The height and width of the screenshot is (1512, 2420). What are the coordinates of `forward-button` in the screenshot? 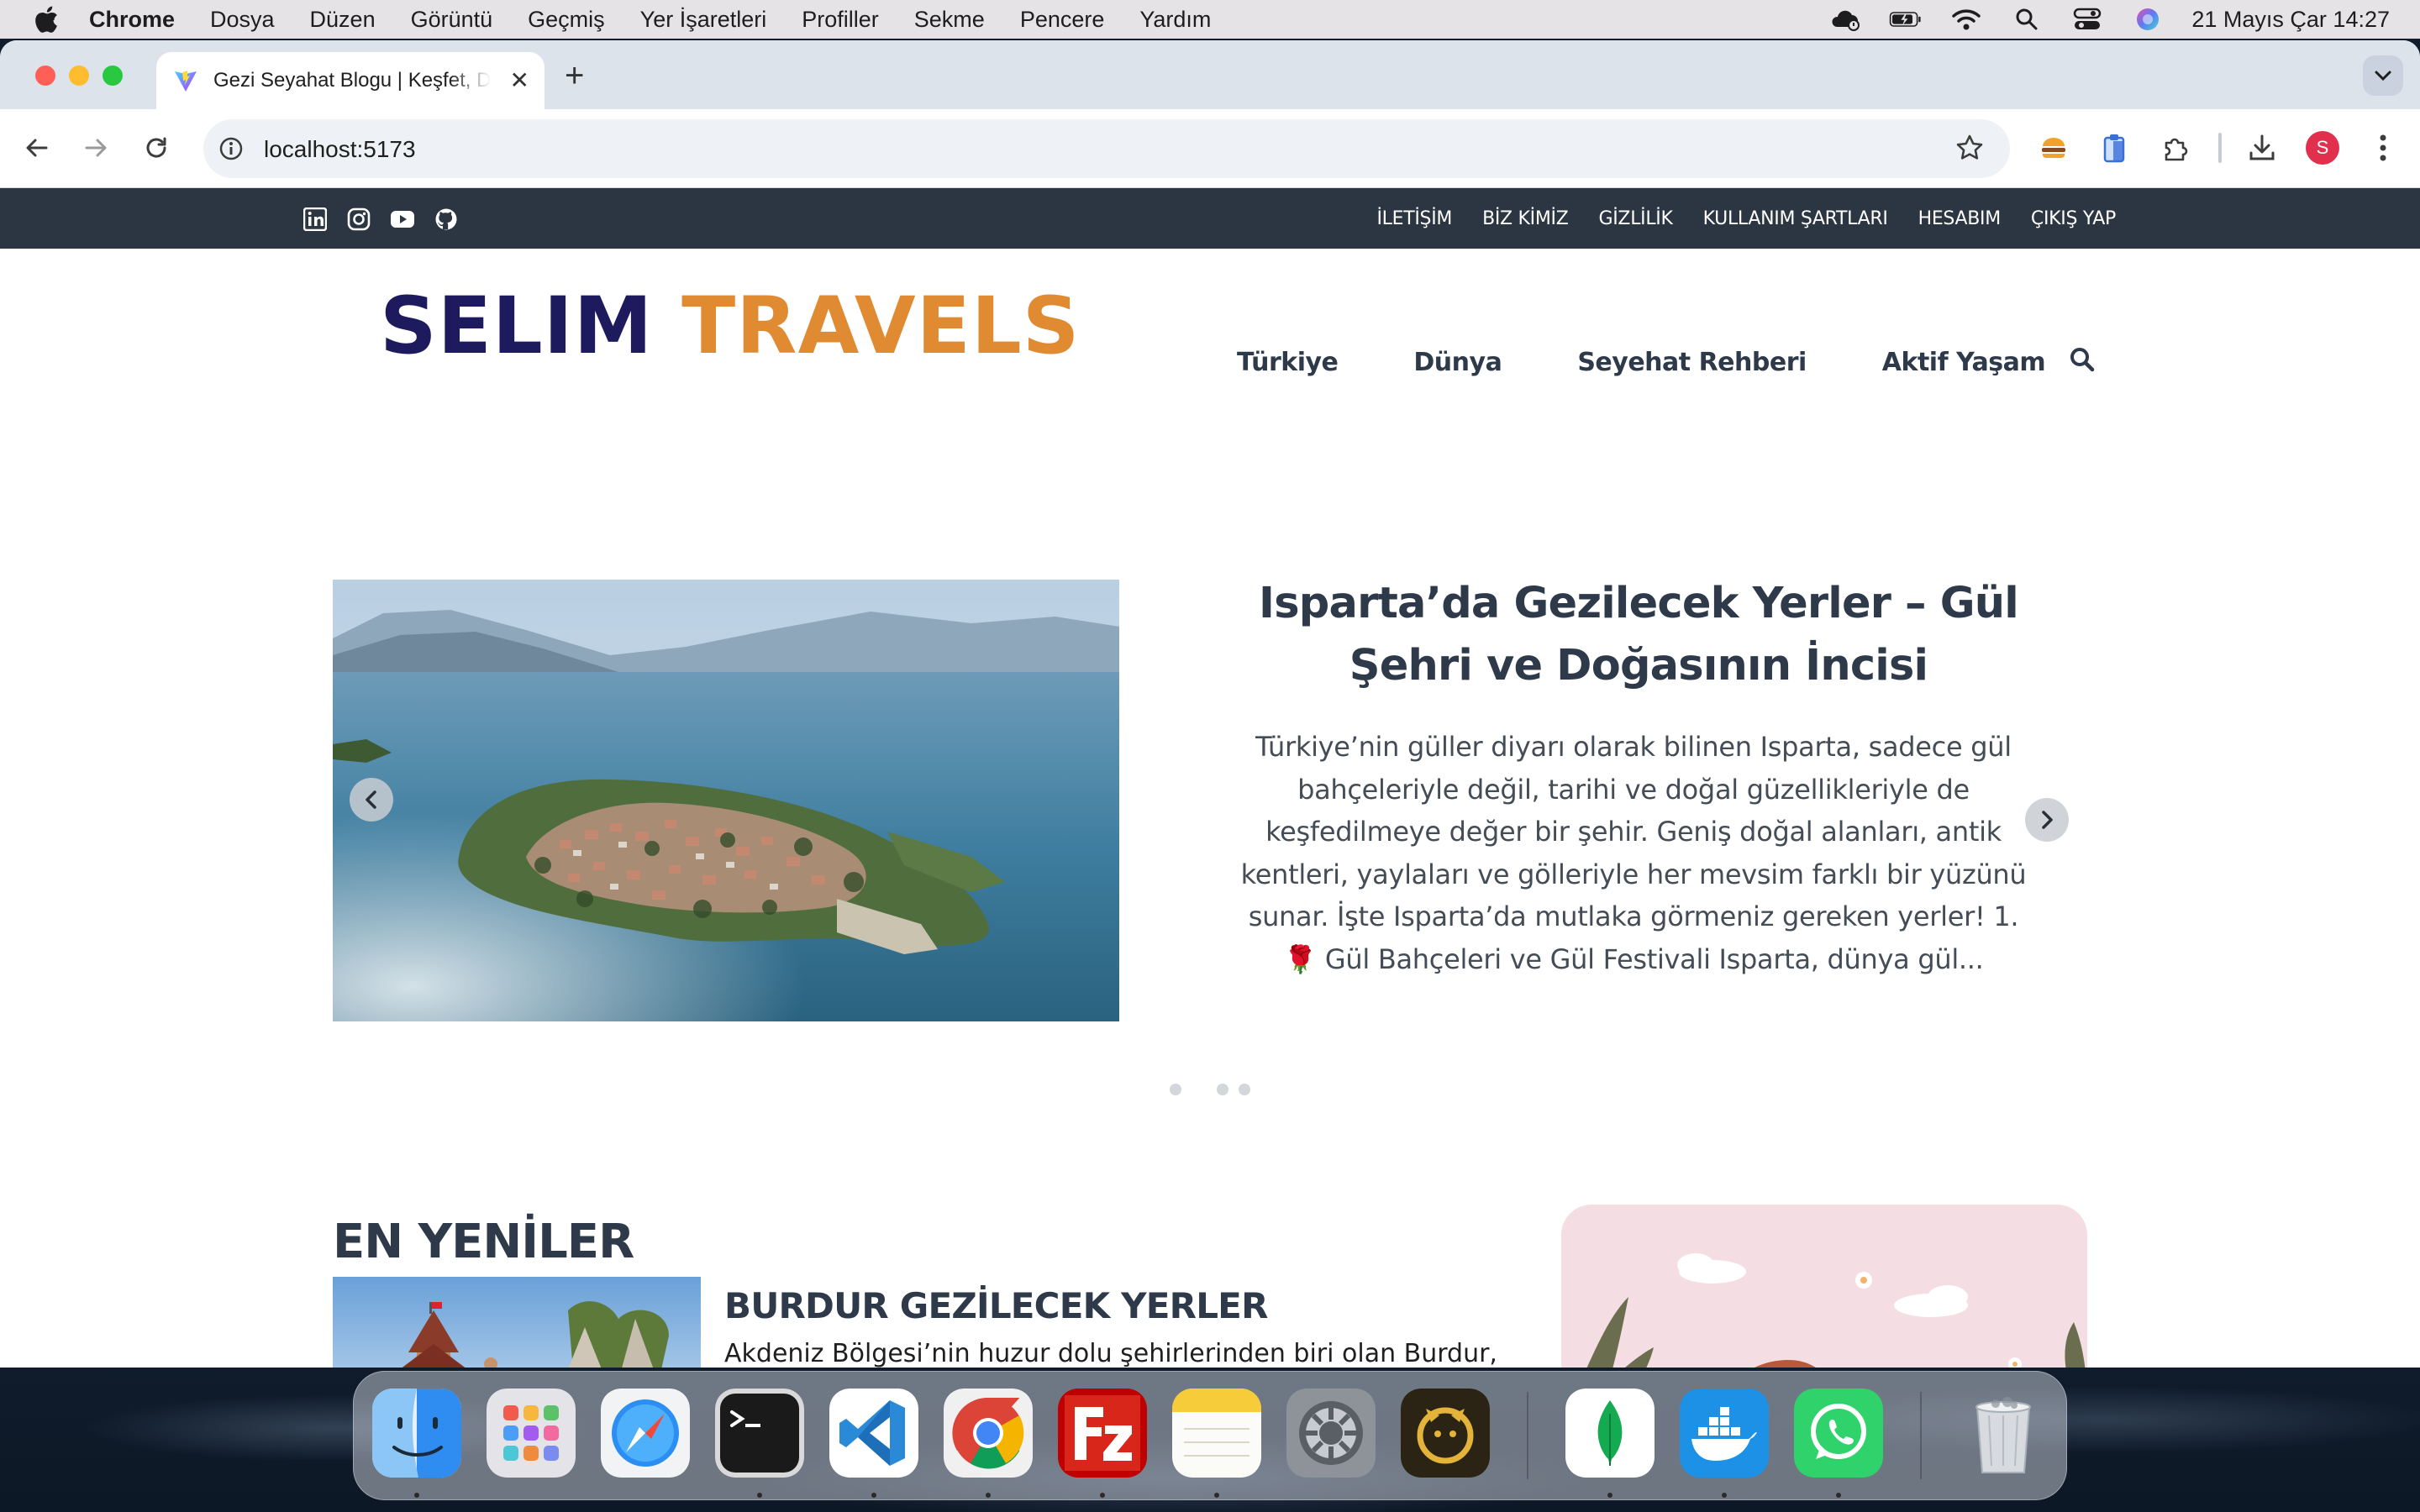 It's located at (96, 147).